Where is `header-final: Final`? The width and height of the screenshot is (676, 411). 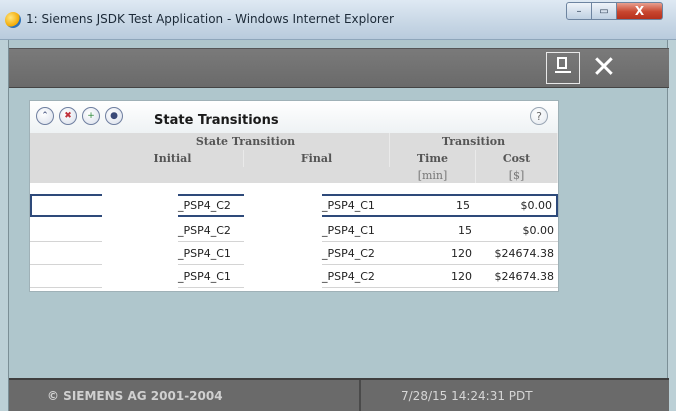
header-final: Final is located at coordinates (317, 158).